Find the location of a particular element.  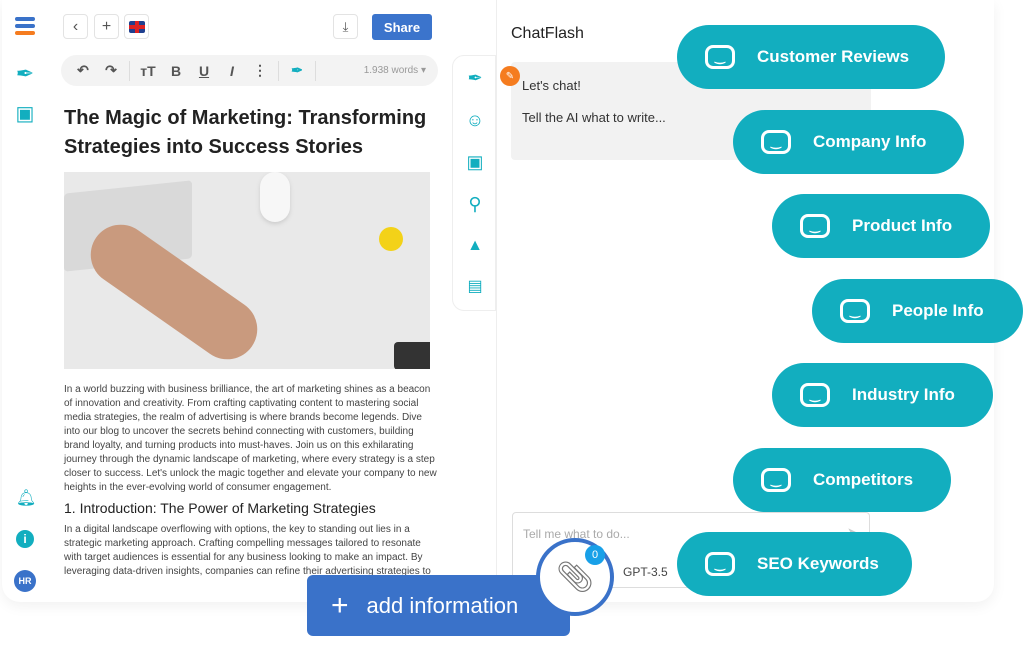

add-information-label: add information is located at coordinates (442, 605).